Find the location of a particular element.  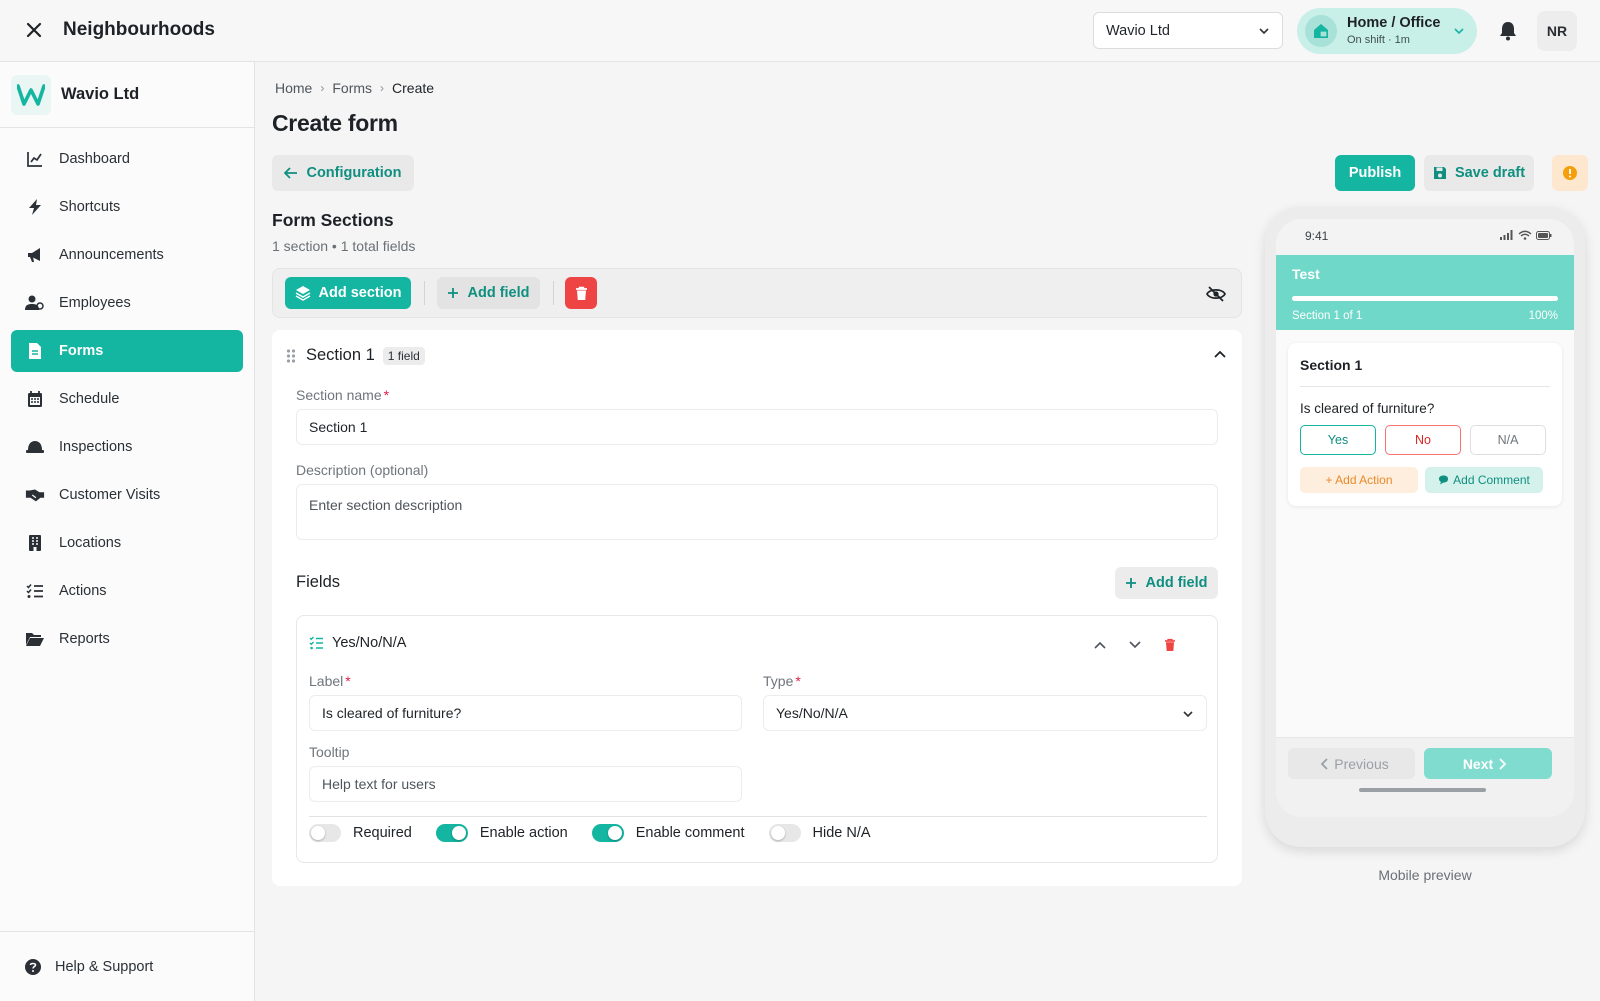

validation-warning-button is located at coordinates (1570, 173).